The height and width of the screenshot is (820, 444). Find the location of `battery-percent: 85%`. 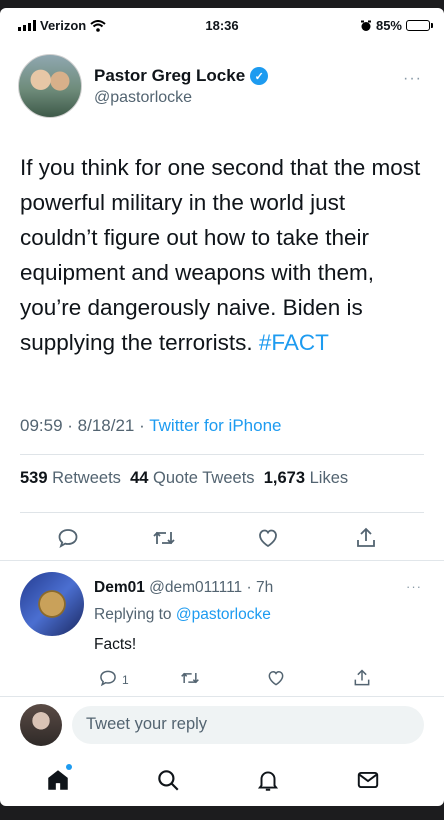

battery-percent: 85% is located at coordinates (388, 25).